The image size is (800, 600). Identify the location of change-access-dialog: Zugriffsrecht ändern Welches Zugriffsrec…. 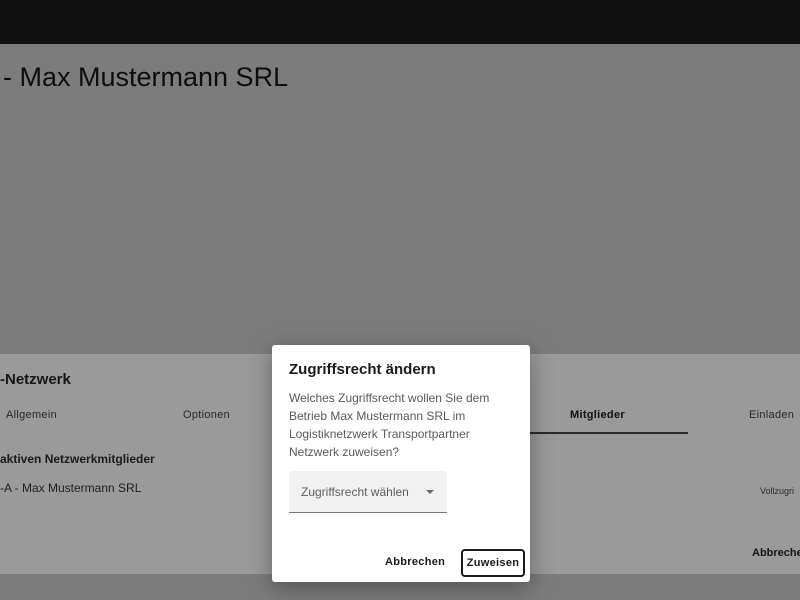
(401, 463).